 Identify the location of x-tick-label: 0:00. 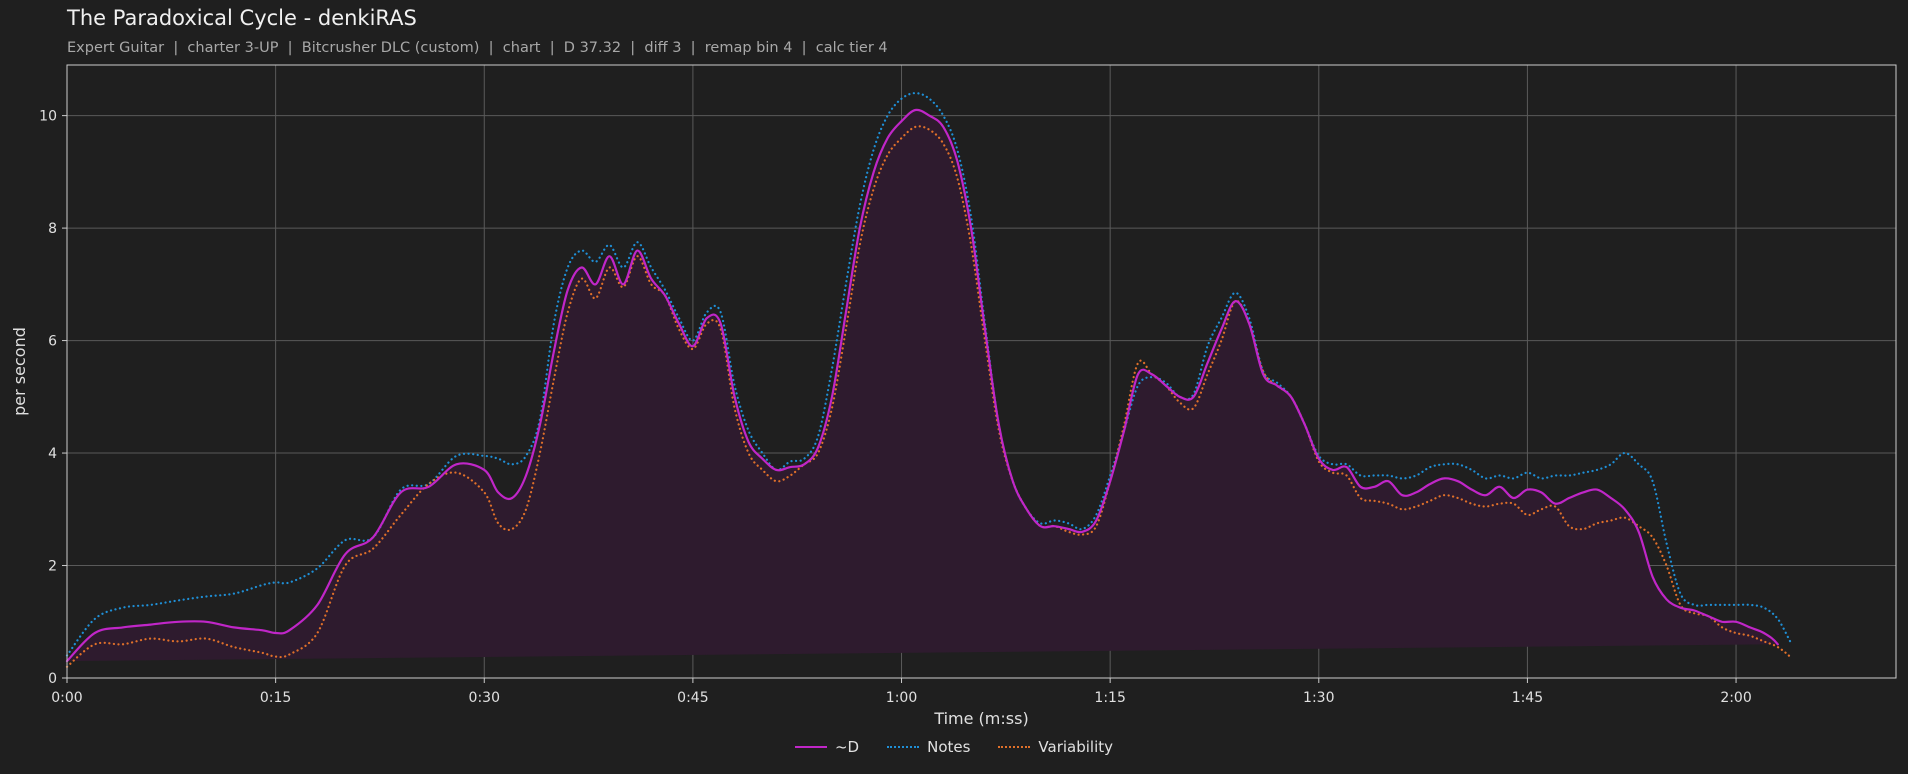
(66, 698).